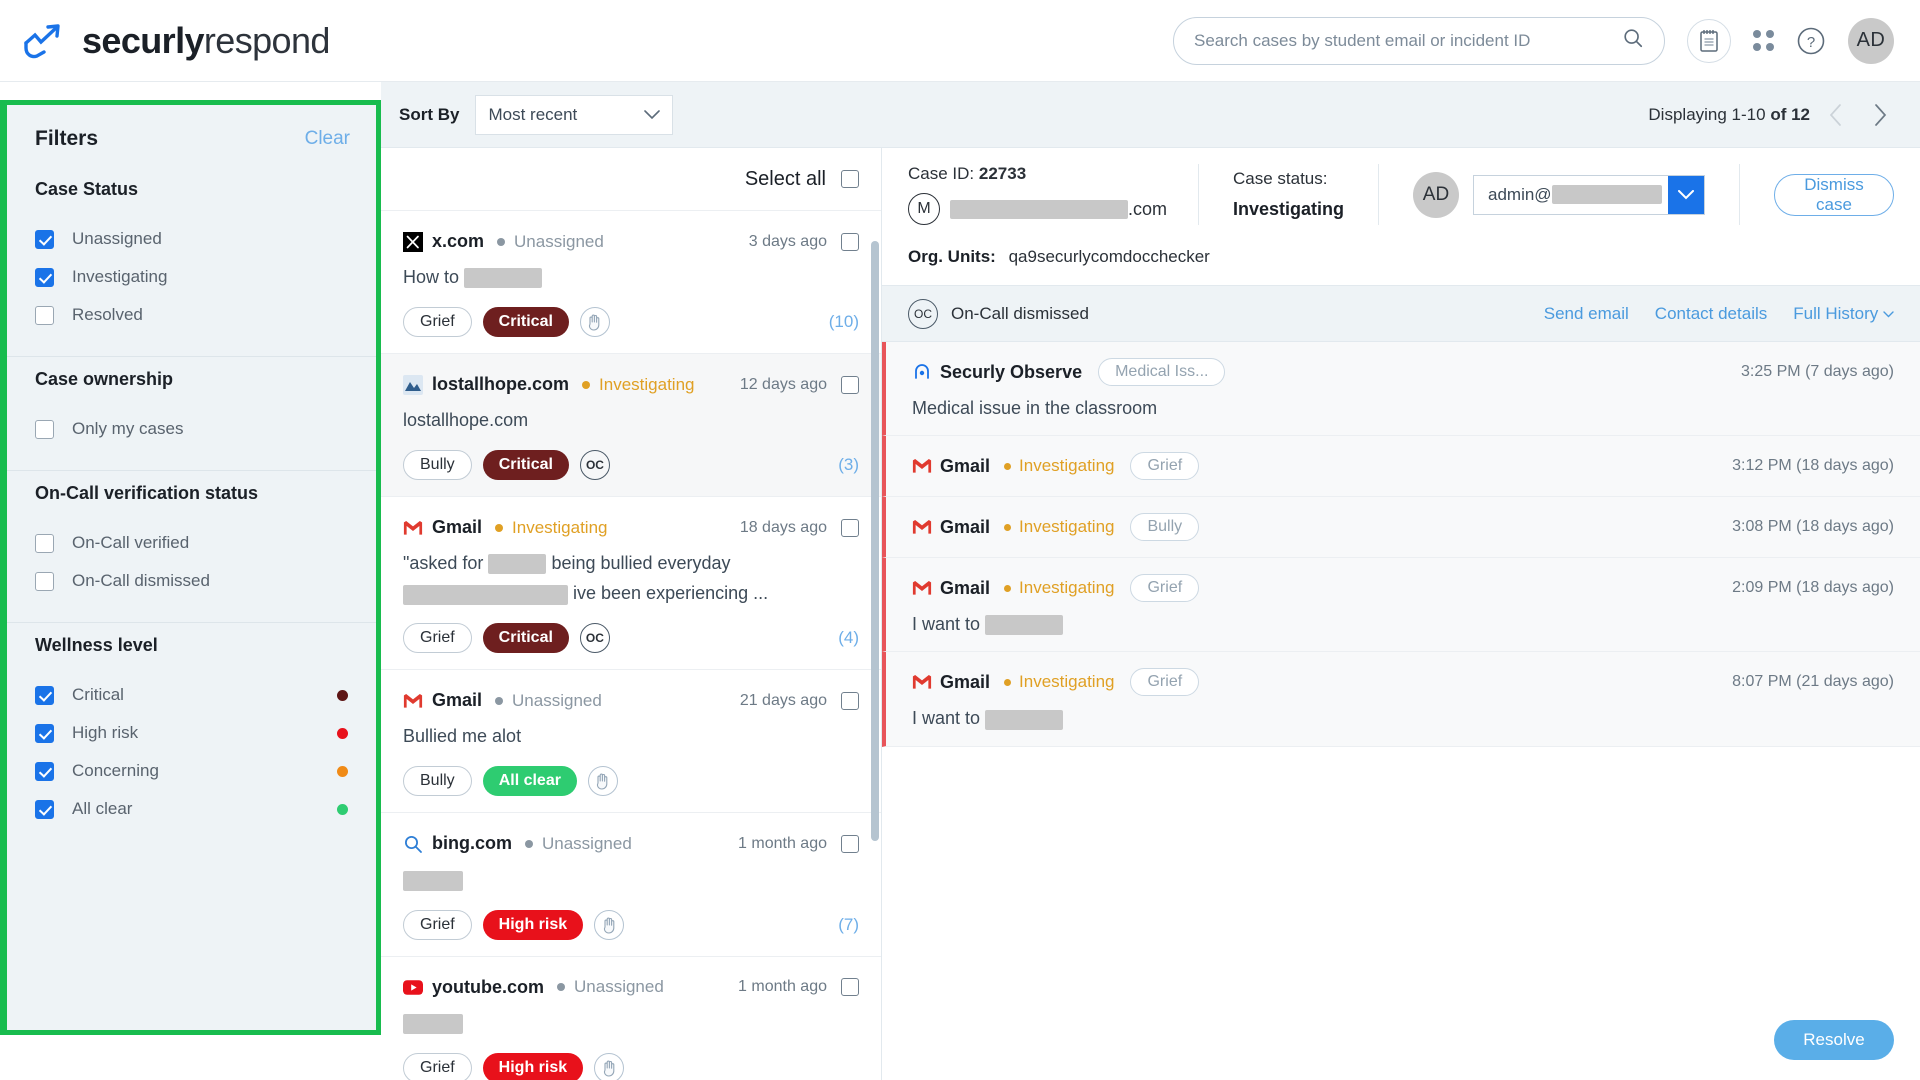 The width and height of the screenshot is (1920, 1080). Describe the element at coordinates (1059, 466) in the screenshot. I see `timeline-status: Investigating` at that location.